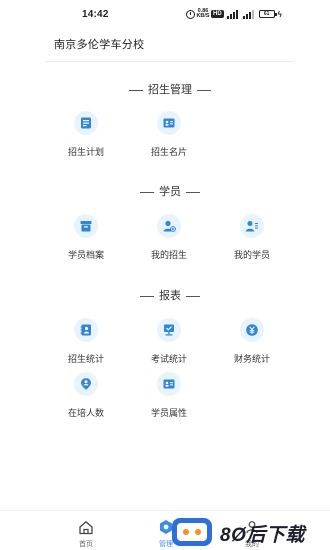 This screenshot has height=550, width=330. I want to click on menu-item-student-archive: 学员档案, so click(86, 239).